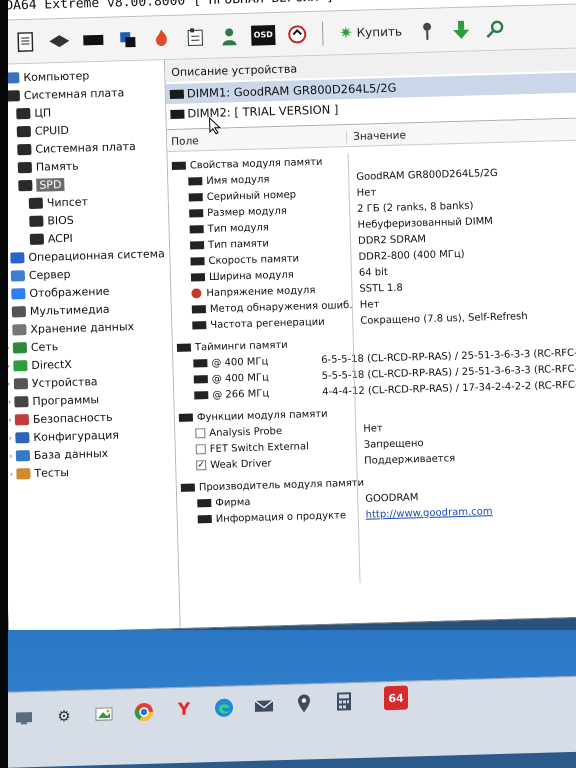  What do you see at coordinates (96, 255) in the screenshot?
I see `tree-item-label: Операционная система` at bounding box center [96, 255].